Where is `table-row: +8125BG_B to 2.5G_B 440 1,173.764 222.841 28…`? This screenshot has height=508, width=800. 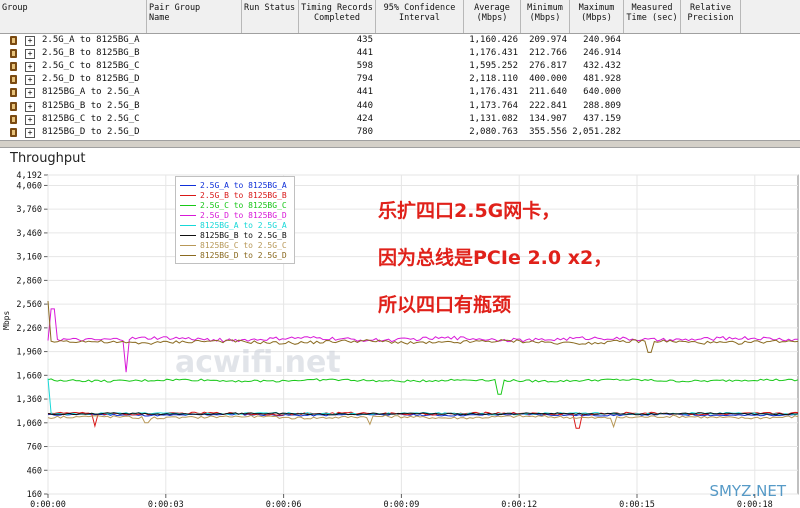 table-row: +8125BG_B to 2.5G_B 440 1,173.764 222.841 28… is located at coordinates (400, 106).